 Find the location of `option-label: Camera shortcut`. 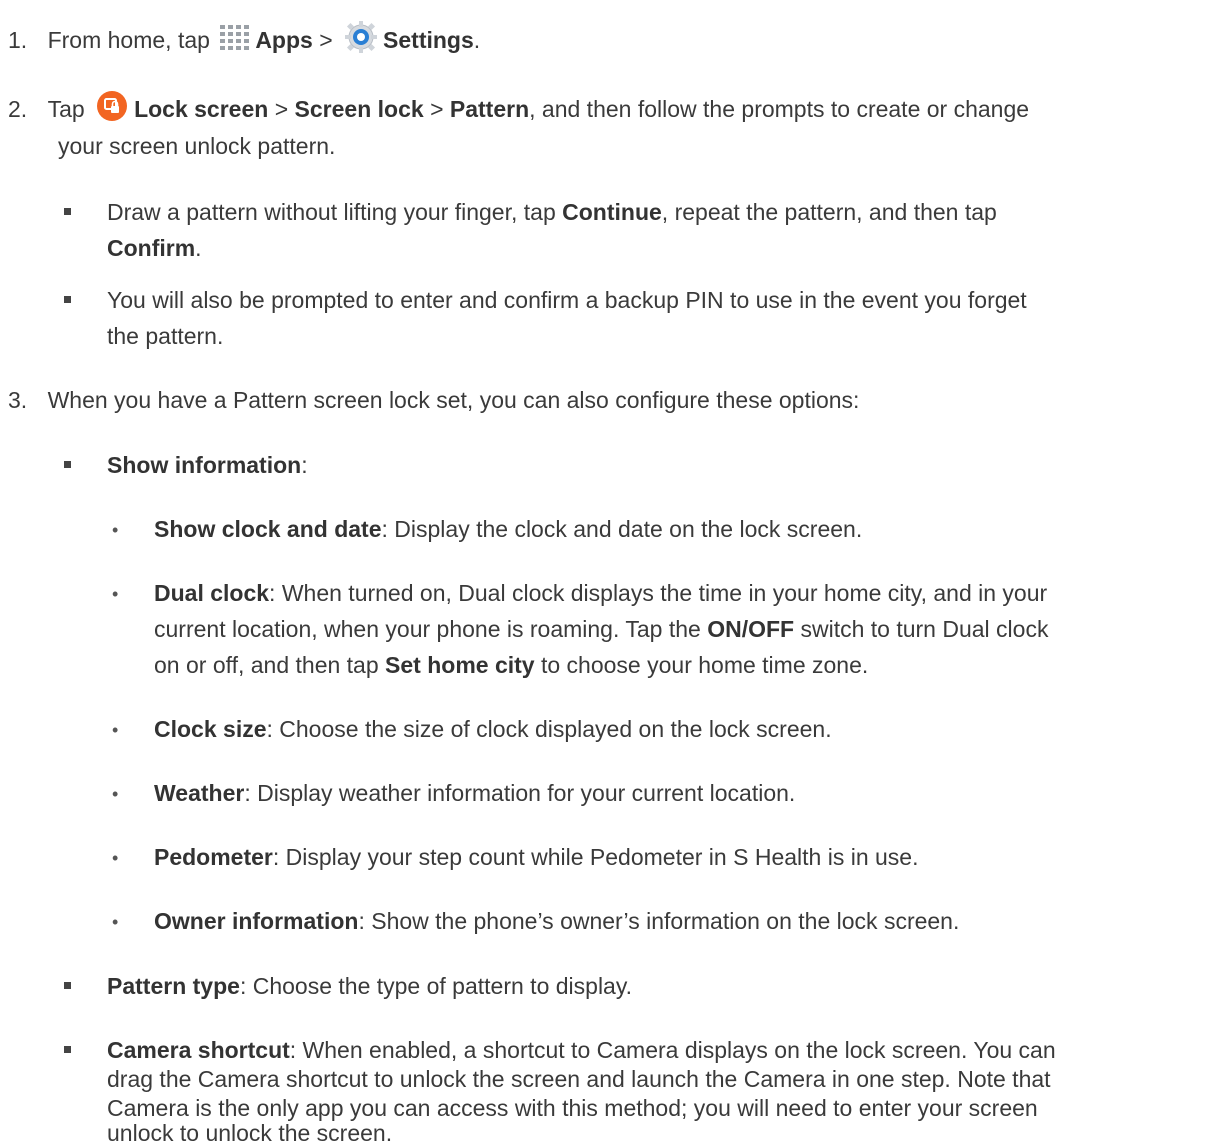

option-label: Camera shortcut is located at coordinates (198, 1050).